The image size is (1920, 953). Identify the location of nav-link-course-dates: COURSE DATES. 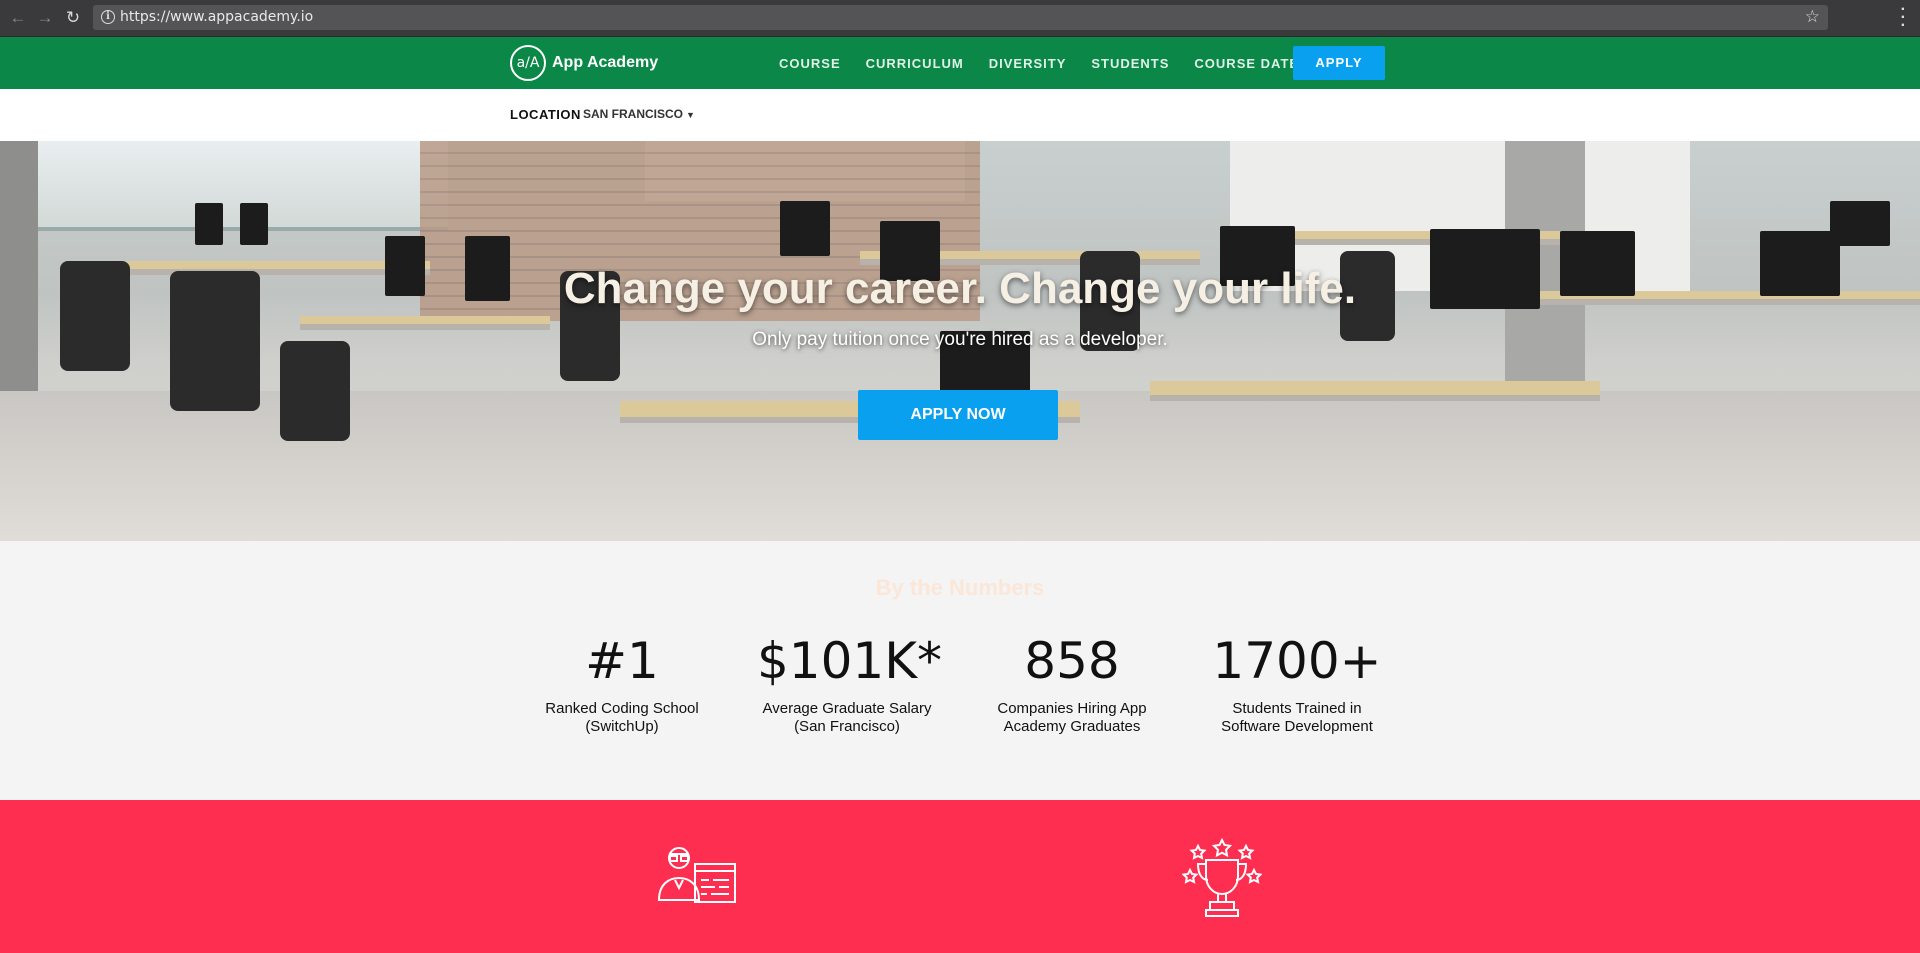
(1251, 63).